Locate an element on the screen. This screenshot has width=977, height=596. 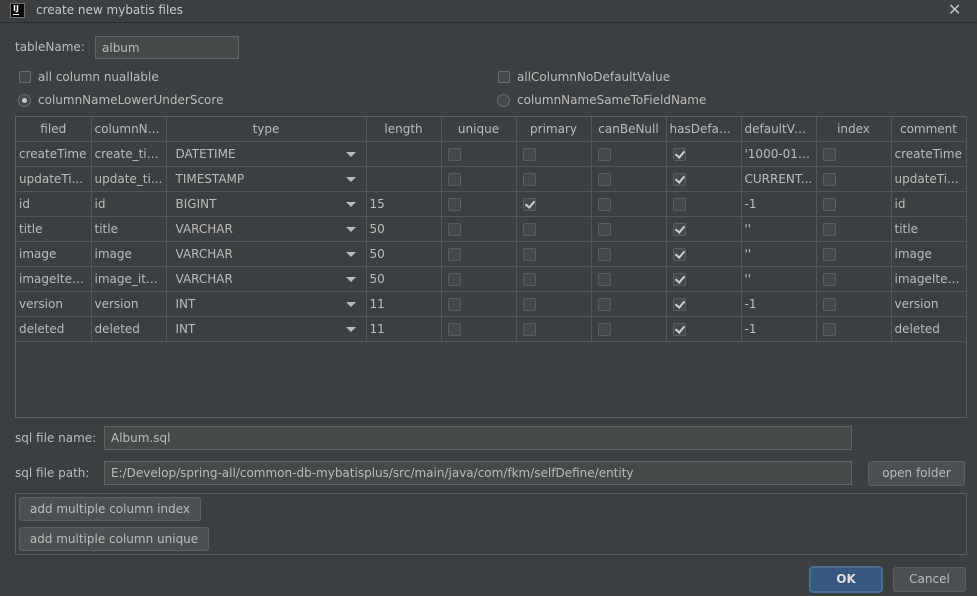
field-name-cell: version is located at coordinates (54, 304).